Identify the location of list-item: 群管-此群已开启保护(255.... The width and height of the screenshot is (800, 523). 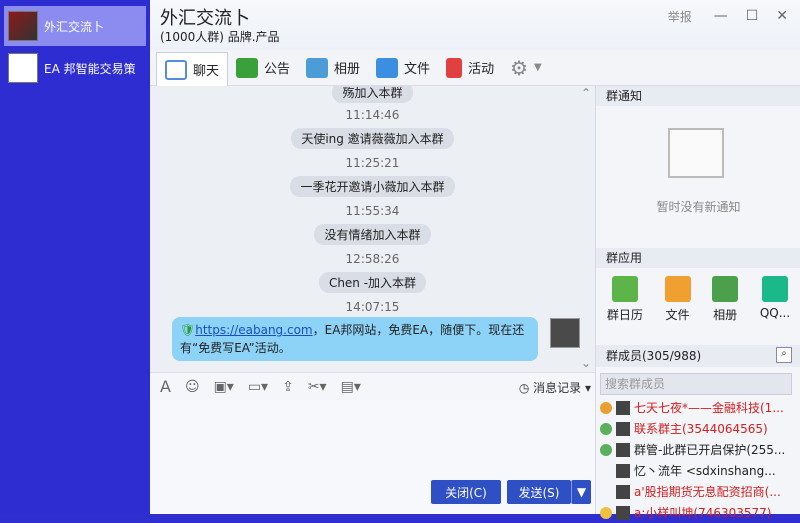
(696, 449).